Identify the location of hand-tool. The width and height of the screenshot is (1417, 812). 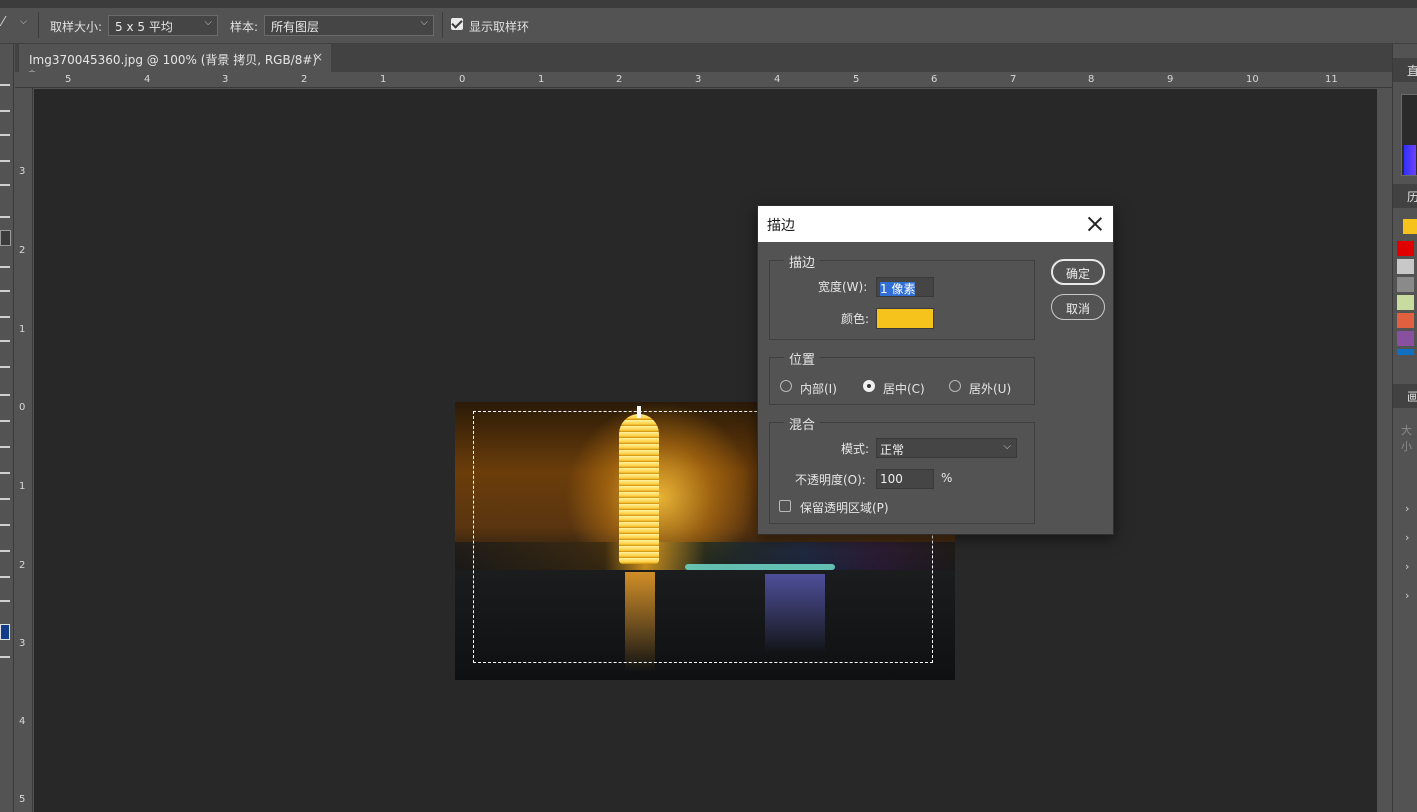
(5, 577).